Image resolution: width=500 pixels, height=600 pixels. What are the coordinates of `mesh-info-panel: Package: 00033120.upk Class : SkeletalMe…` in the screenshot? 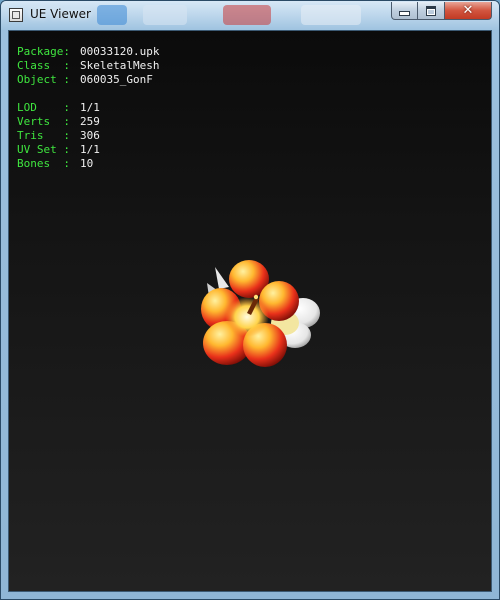 It's located at (88, 108).